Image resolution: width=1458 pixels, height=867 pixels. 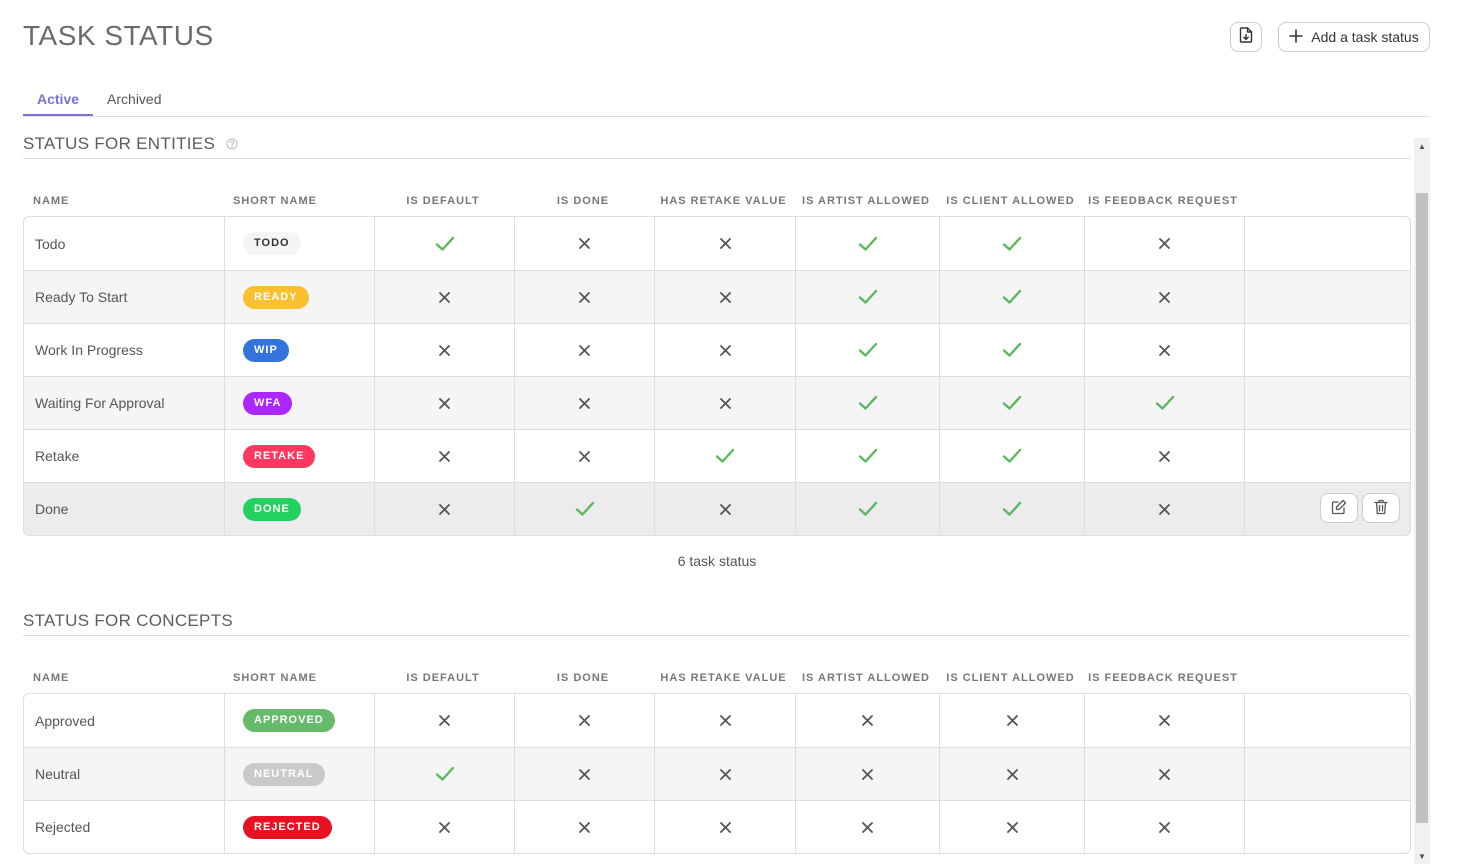 What do you see at coordinates (1381, 508) in the screenshot?
I see `delete-button` at bounding box center [1381, 508].